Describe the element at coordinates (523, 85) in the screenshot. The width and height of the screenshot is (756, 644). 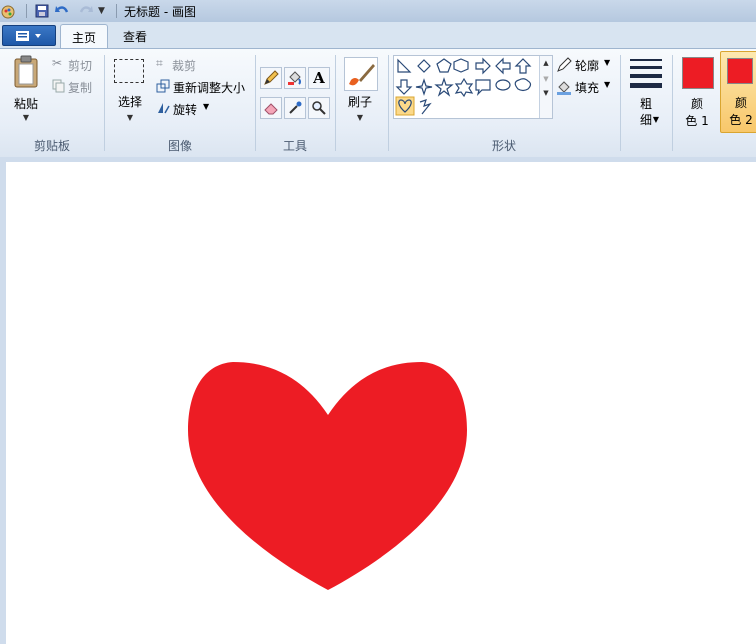
I see `cloud-callout-icon` at that location.